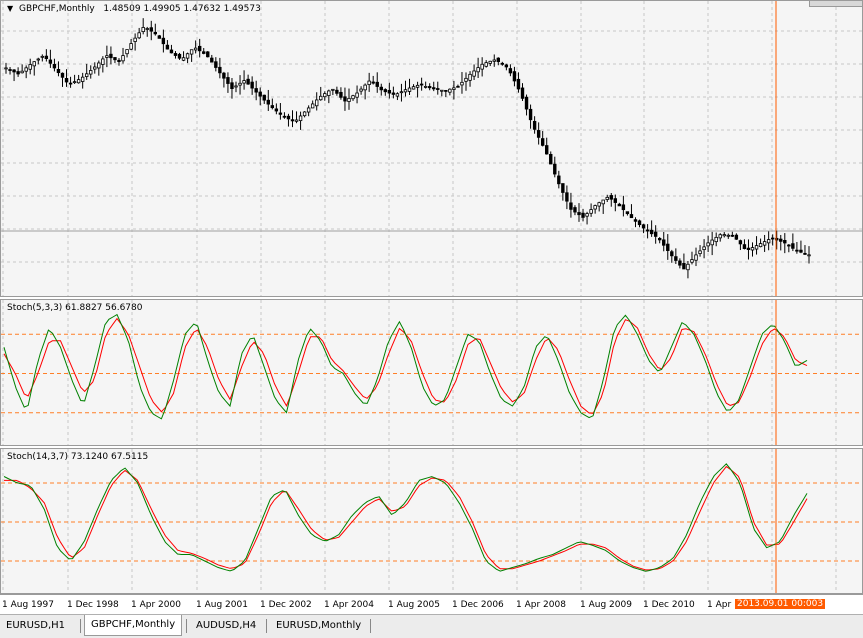 This screenshot has height=638, width=863. Describe the element at coordinates (414, 605) in the screenshot. I see `time-tick: 1 Aug 2005` at that location.